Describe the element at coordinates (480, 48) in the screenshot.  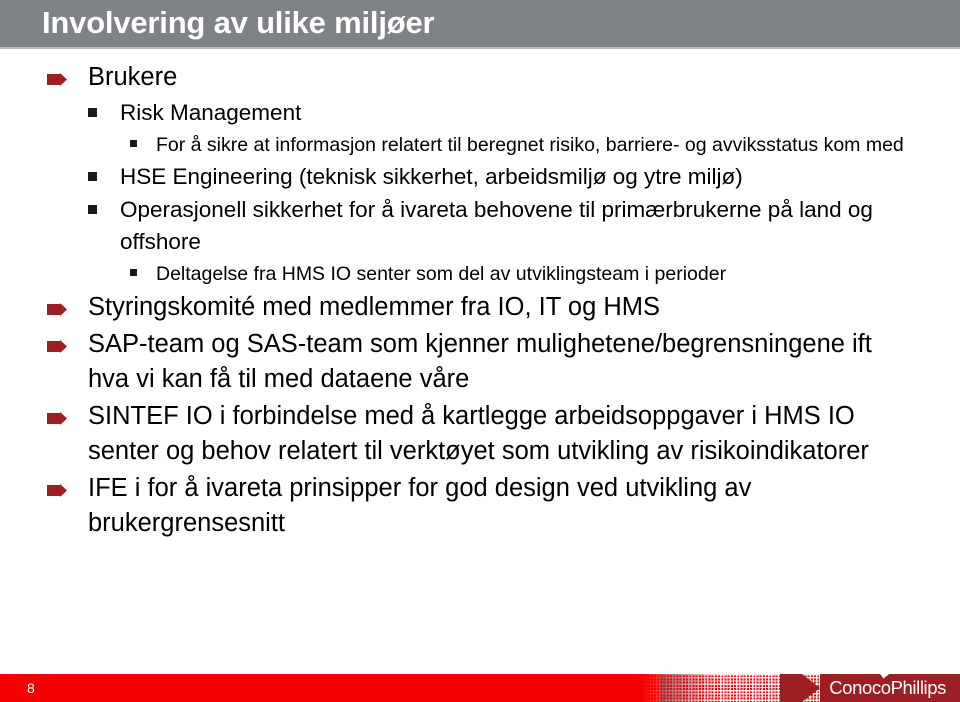
I see `title-underline` at that location.